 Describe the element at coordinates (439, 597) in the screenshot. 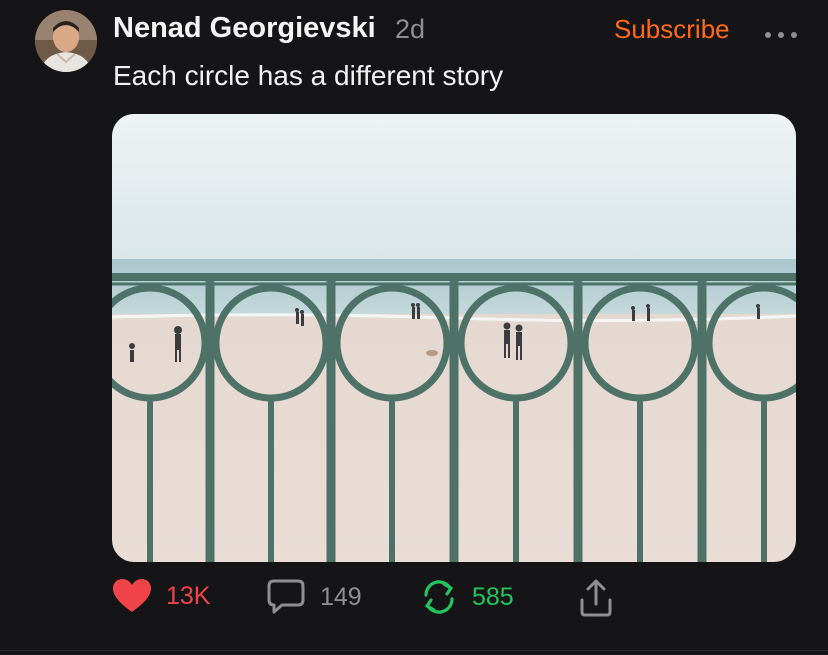

I see `repost-icon` at that location.